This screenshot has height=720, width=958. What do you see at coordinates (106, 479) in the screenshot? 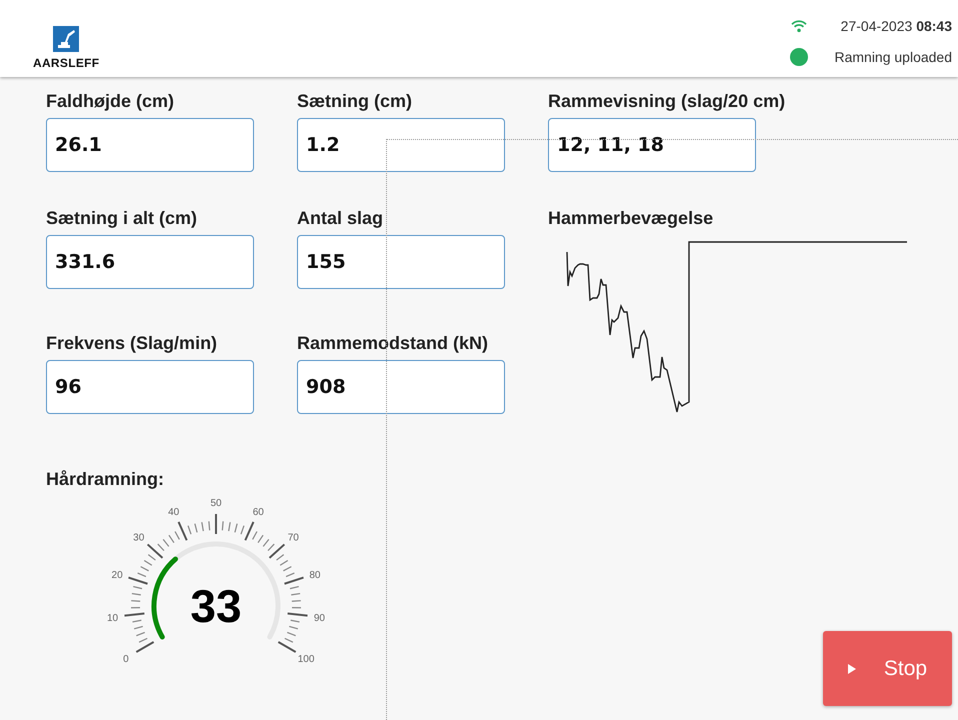
I see `gauge-label: Hårdramning:` at bounding box center [106, 479].